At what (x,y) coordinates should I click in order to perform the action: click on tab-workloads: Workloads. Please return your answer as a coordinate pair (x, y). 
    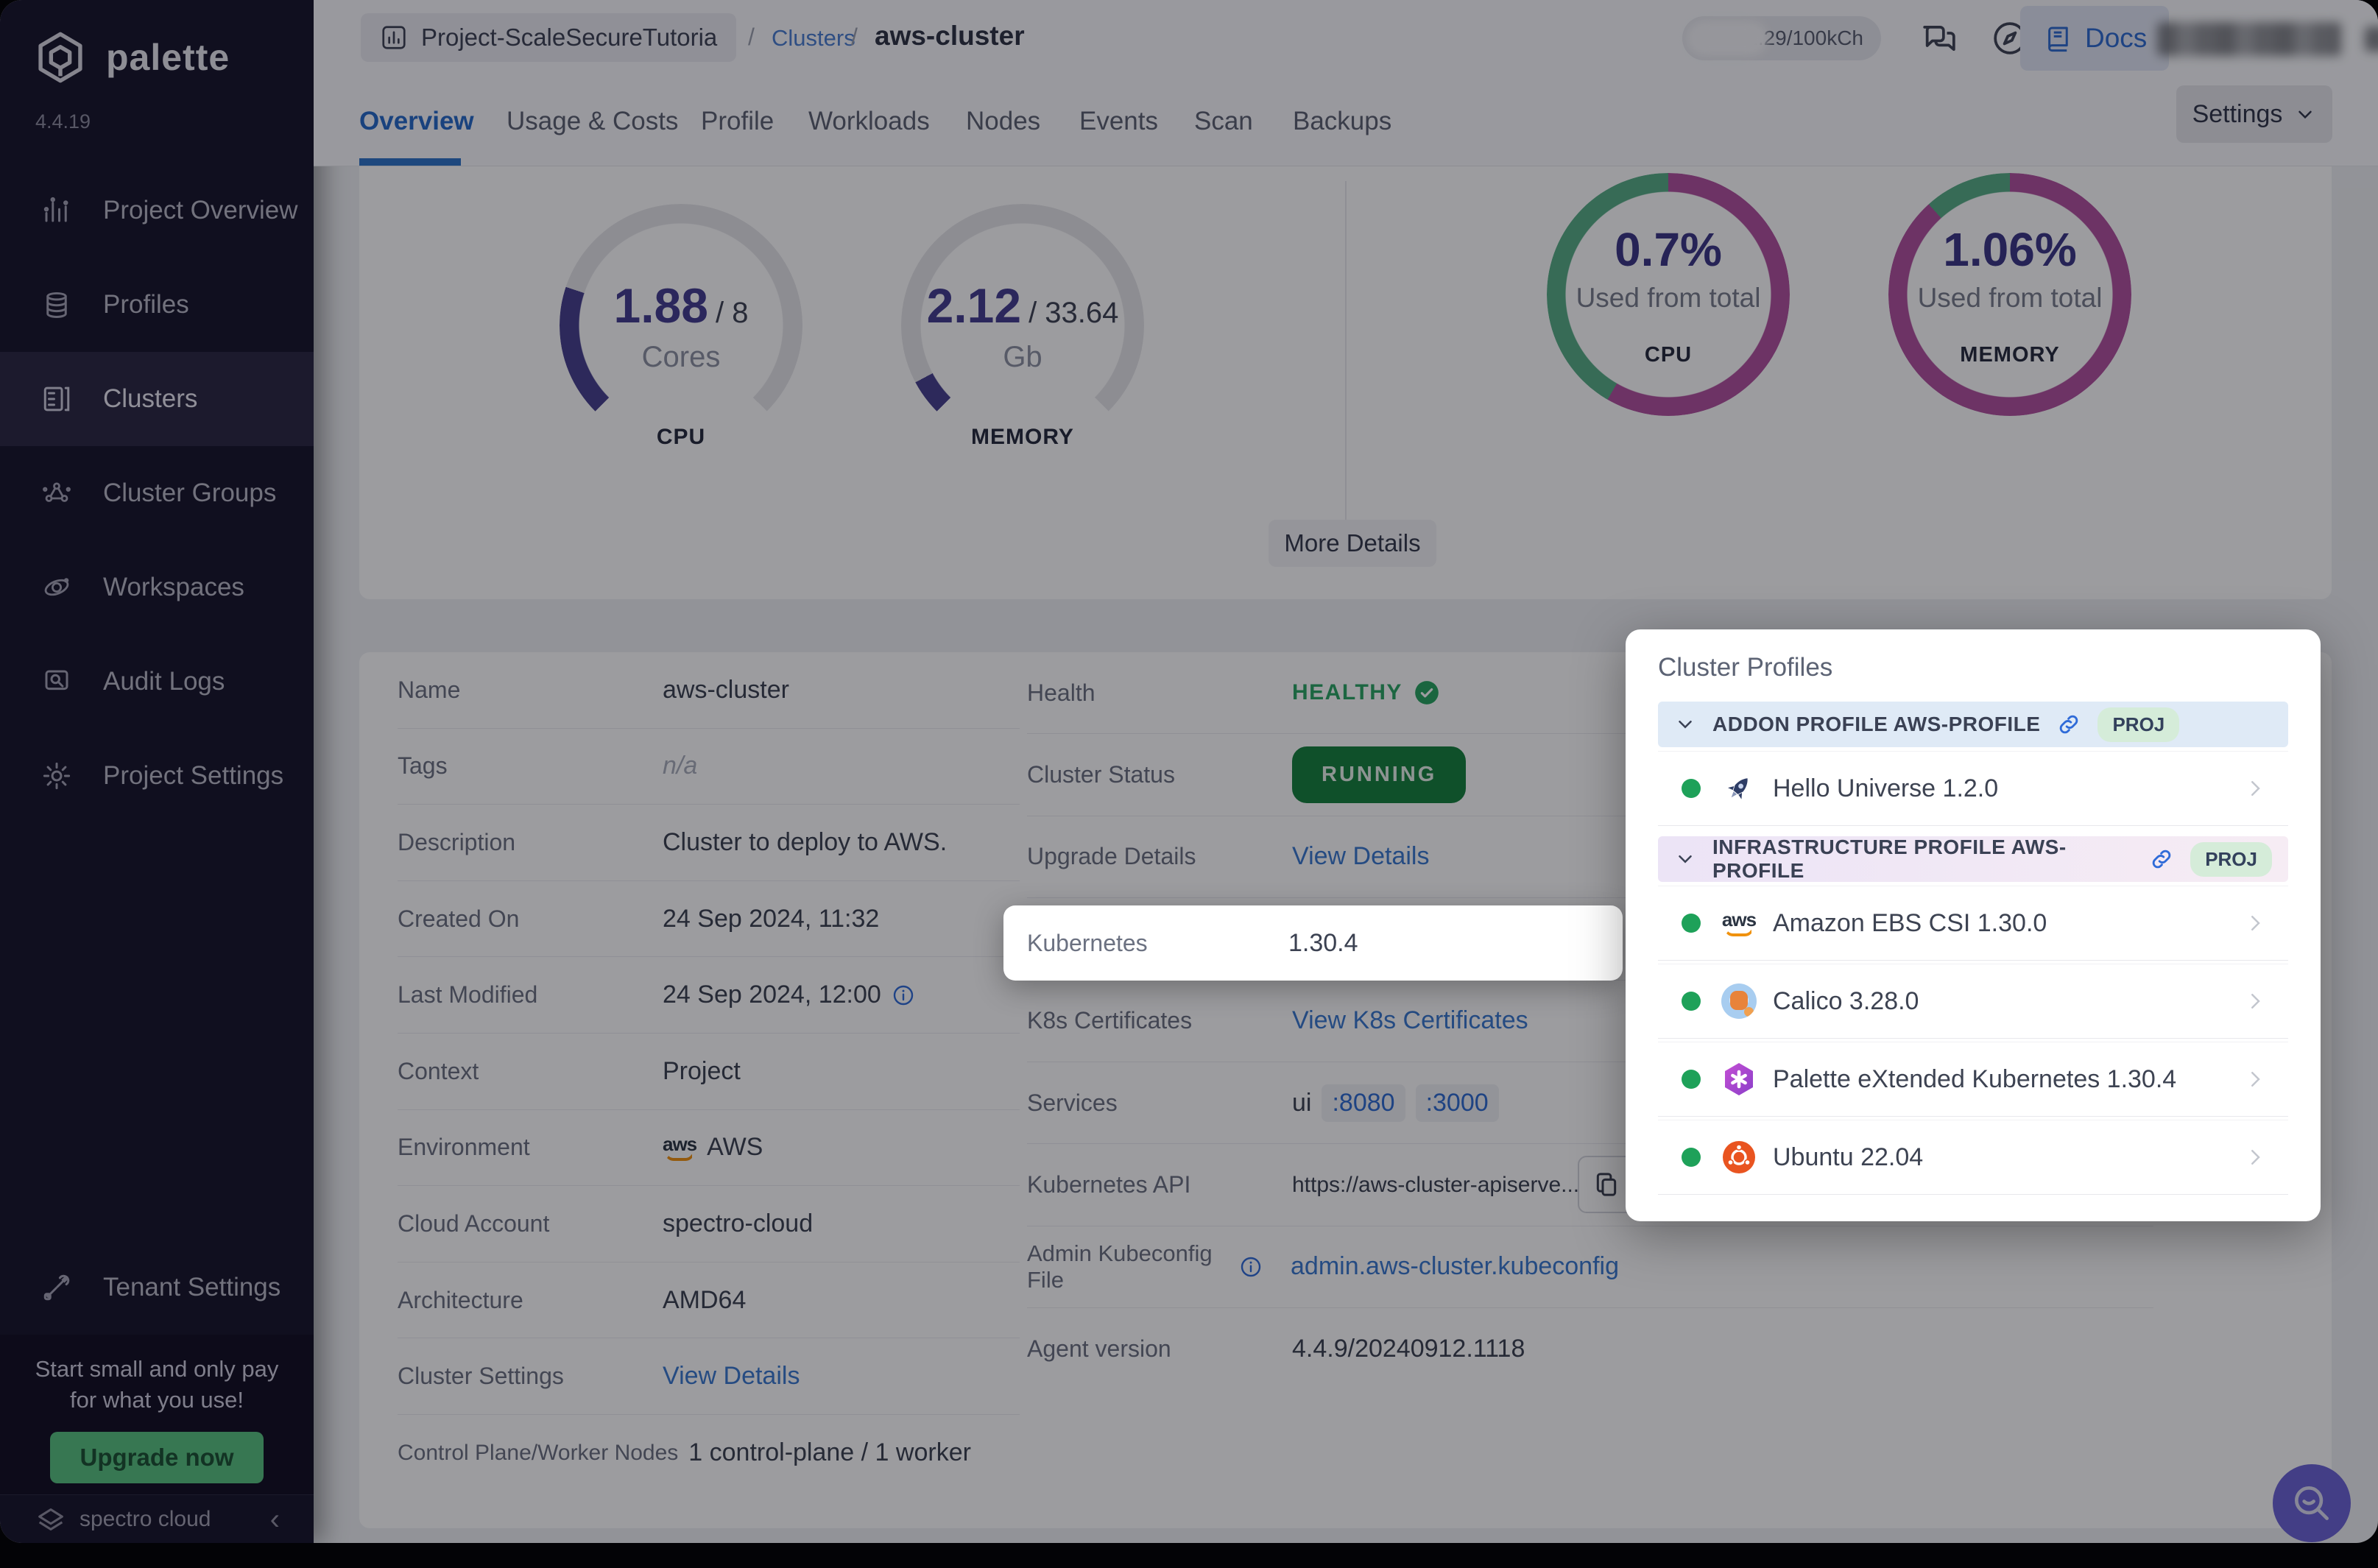
    Looking at the image, I should click on (869, 122).